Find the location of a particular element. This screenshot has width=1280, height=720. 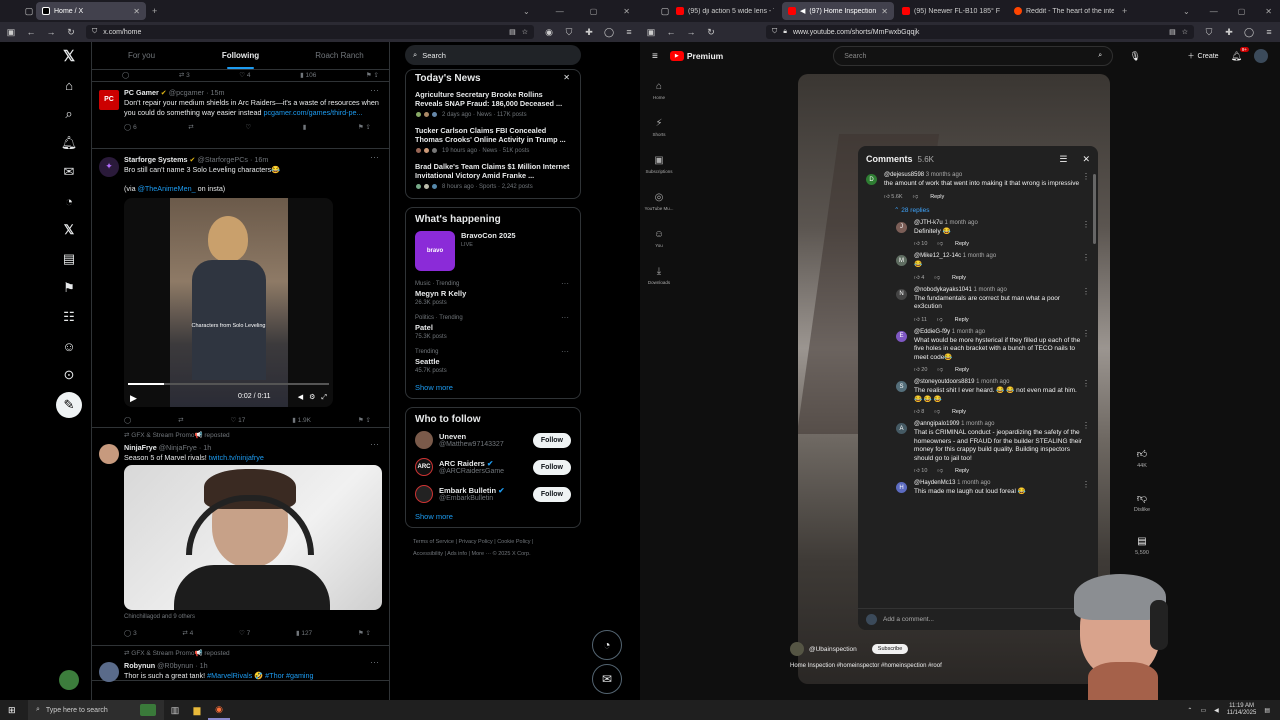

tab-for-you: For you is located at coordinates (141, 55).